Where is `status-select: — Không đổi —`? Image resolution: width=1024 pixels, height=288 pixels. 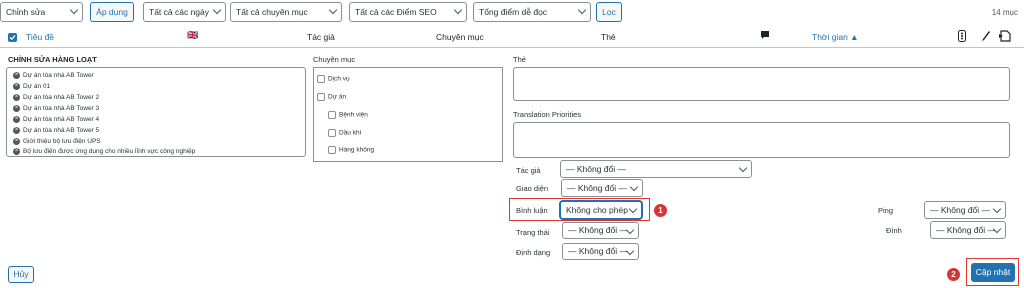 status-select: — Không đổi — is located at coordinates (600, 230).